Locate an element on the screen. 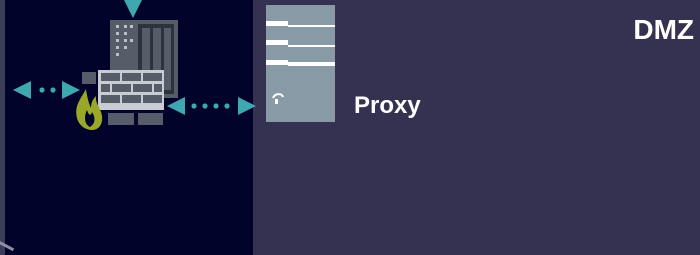  proxy-server-icon is located at coordinates (300, 63).